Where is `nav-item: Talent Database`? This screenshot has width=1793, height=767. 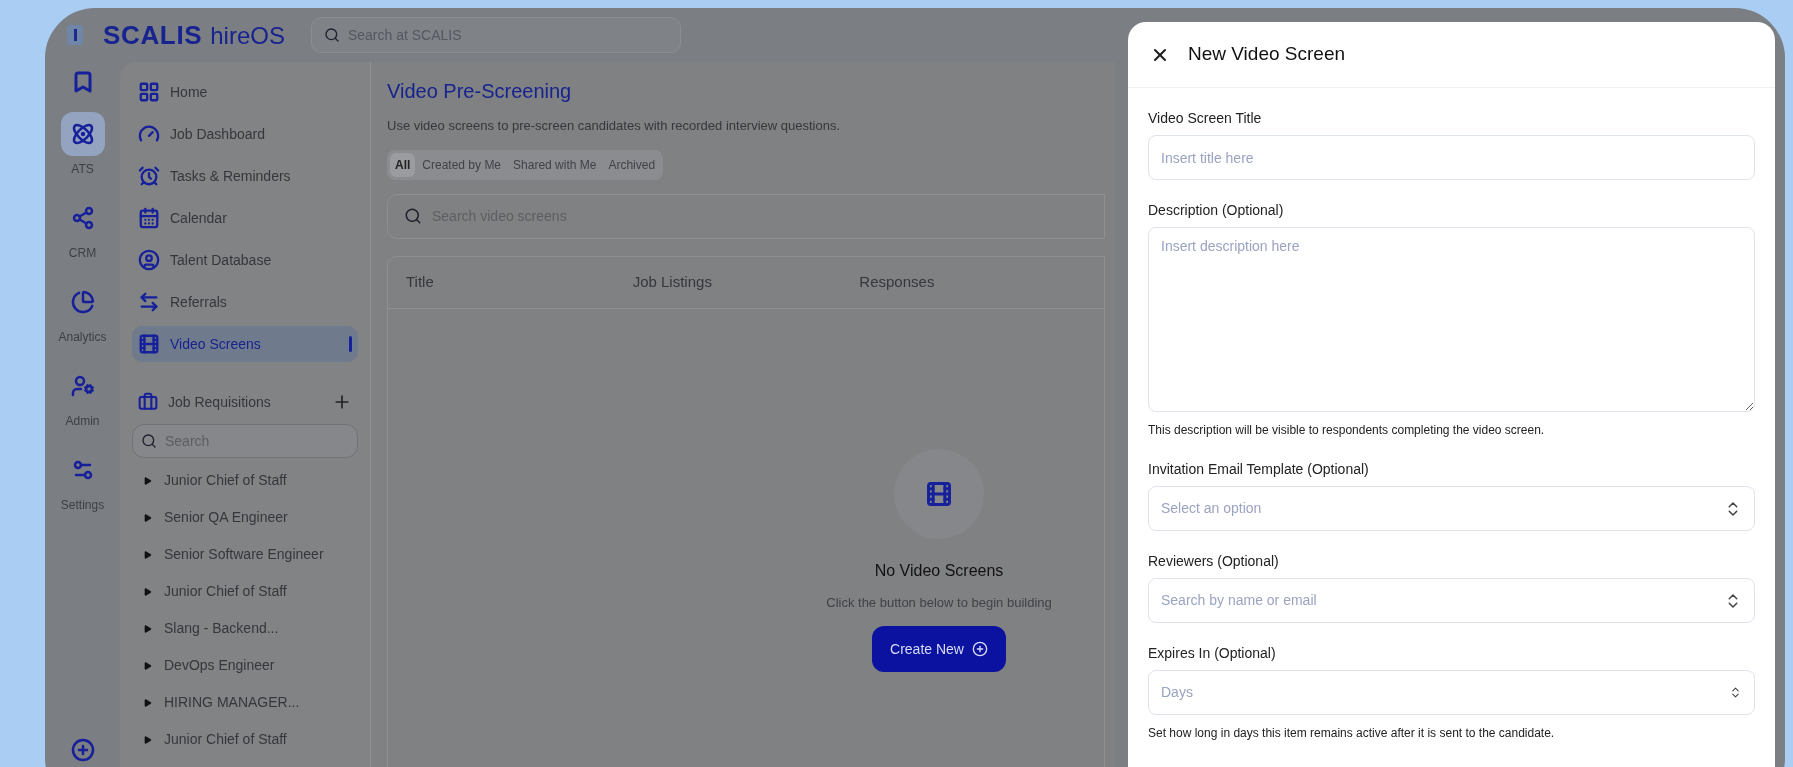
nav-item: Talent Database is located at coordinates (245, 260).